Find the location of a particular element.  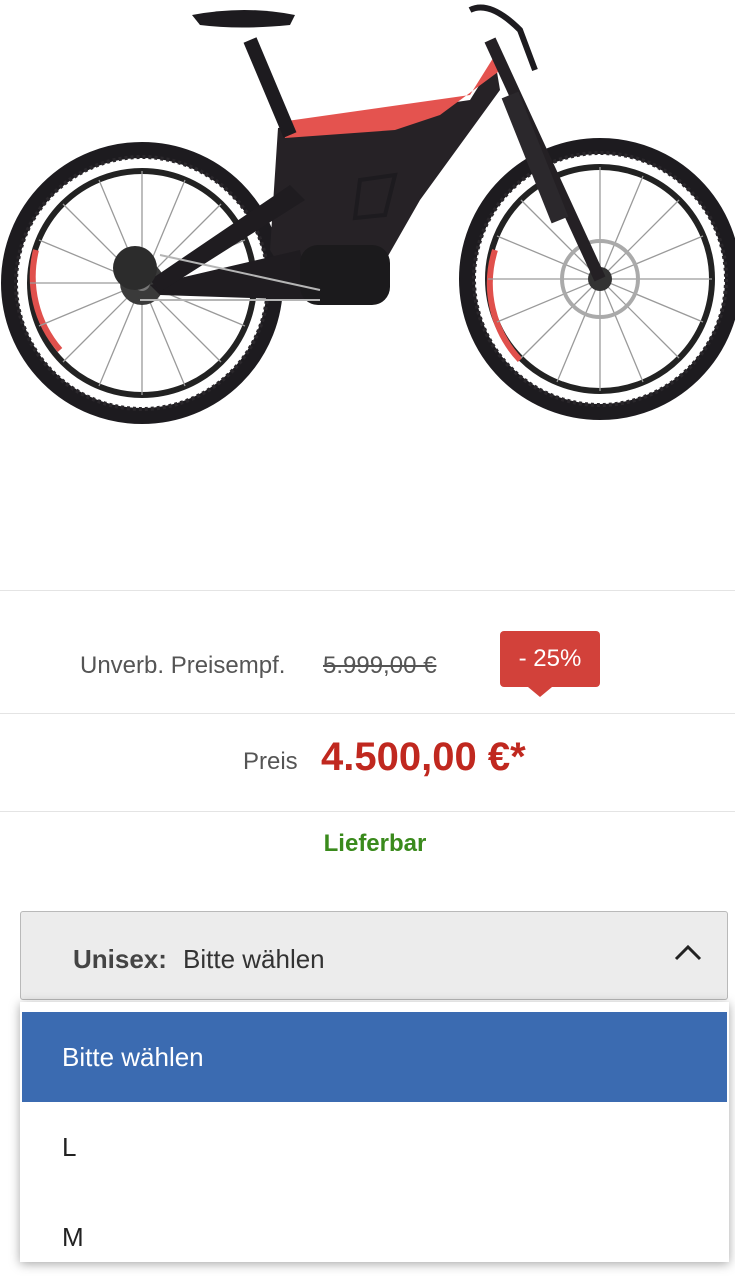

option-m: M is located at coordinates (374, 1237).